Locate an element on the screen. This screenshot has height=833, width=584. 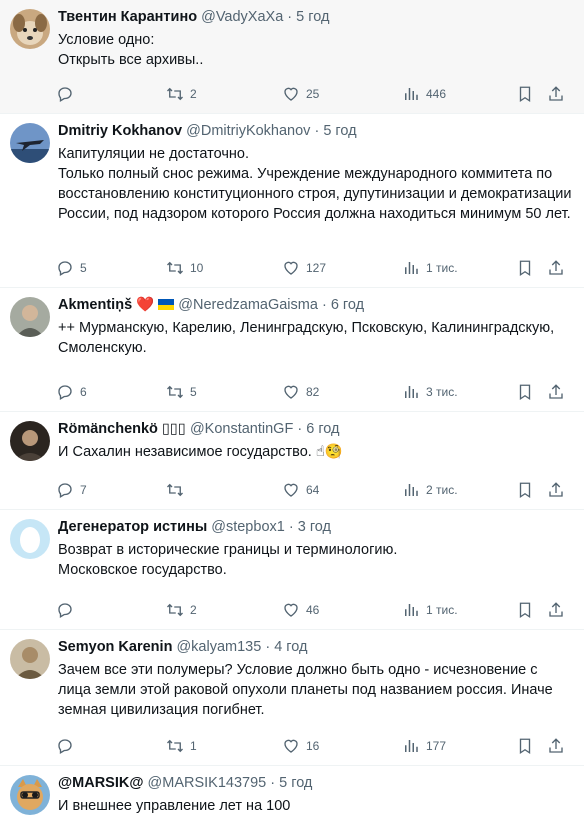
bookmark-icon is located at coordinates (525, 94).